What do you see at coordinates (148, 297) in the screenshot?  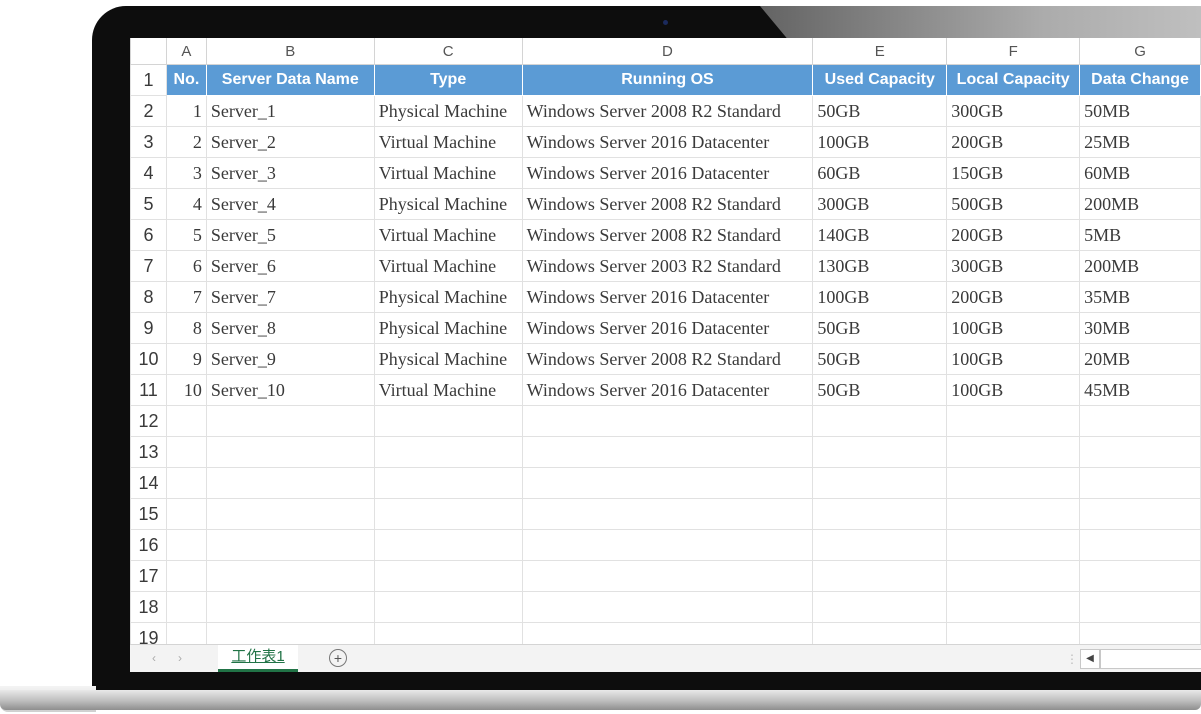 I see `row-number: 8` at bounding box center [148, 297].